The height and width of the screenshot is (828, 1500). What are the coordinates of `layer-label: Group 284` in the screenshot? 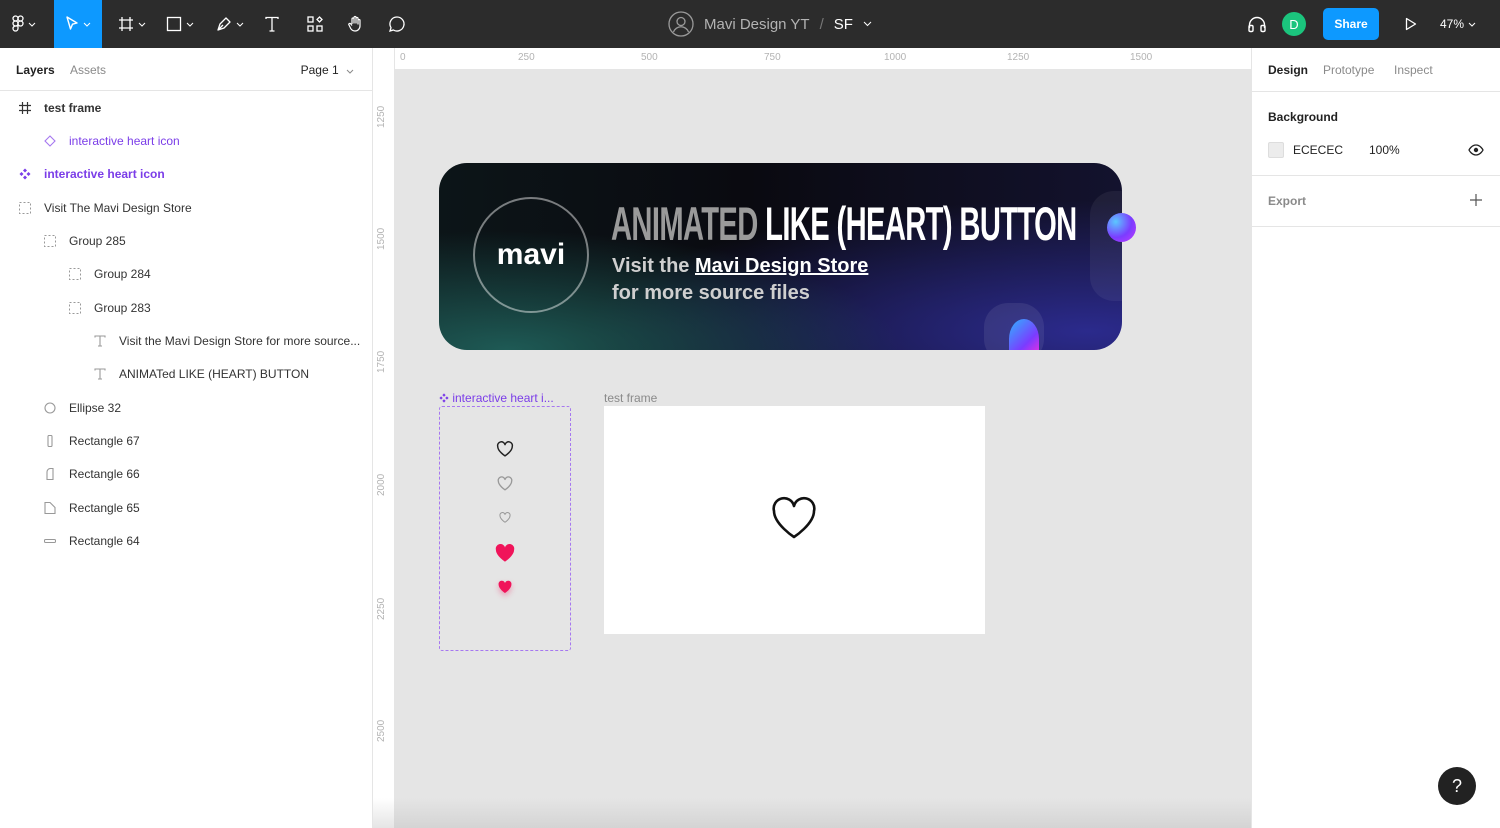 It's located at (122, 273).